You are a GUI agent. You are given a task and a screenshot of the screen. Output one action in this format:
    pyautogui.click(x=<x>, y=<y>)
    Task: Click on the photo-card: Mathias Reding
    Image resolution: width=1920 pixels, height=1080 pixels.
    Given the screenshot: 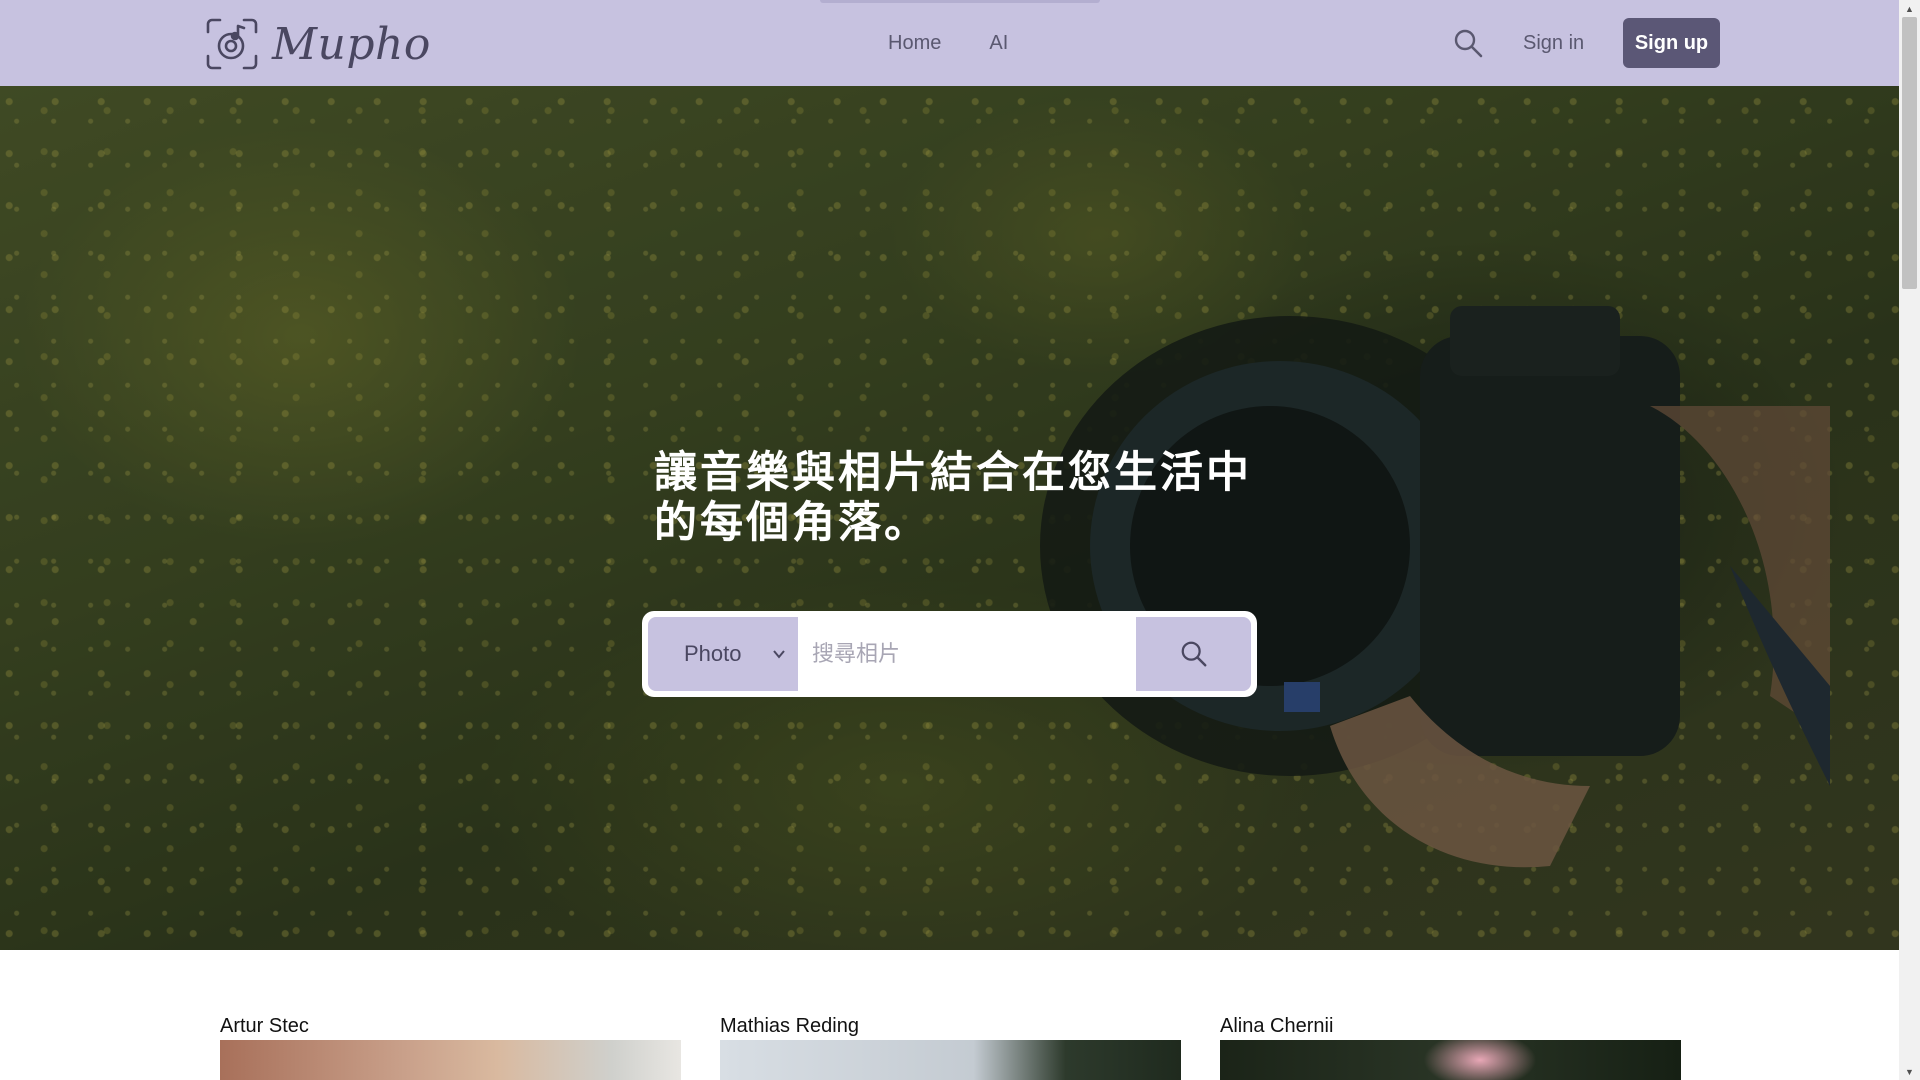 What is the action you would take?
    pyautogui.click(x=950, y=1047)
    